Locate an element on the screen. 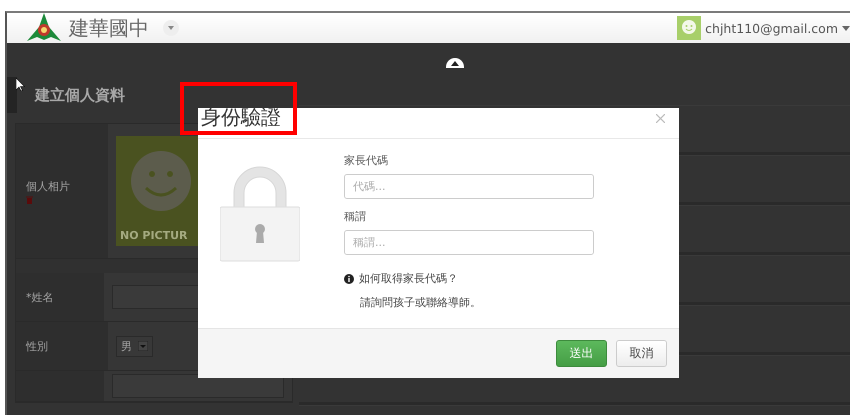  cancel-button: 取消 is located at coordinates (641, 353).